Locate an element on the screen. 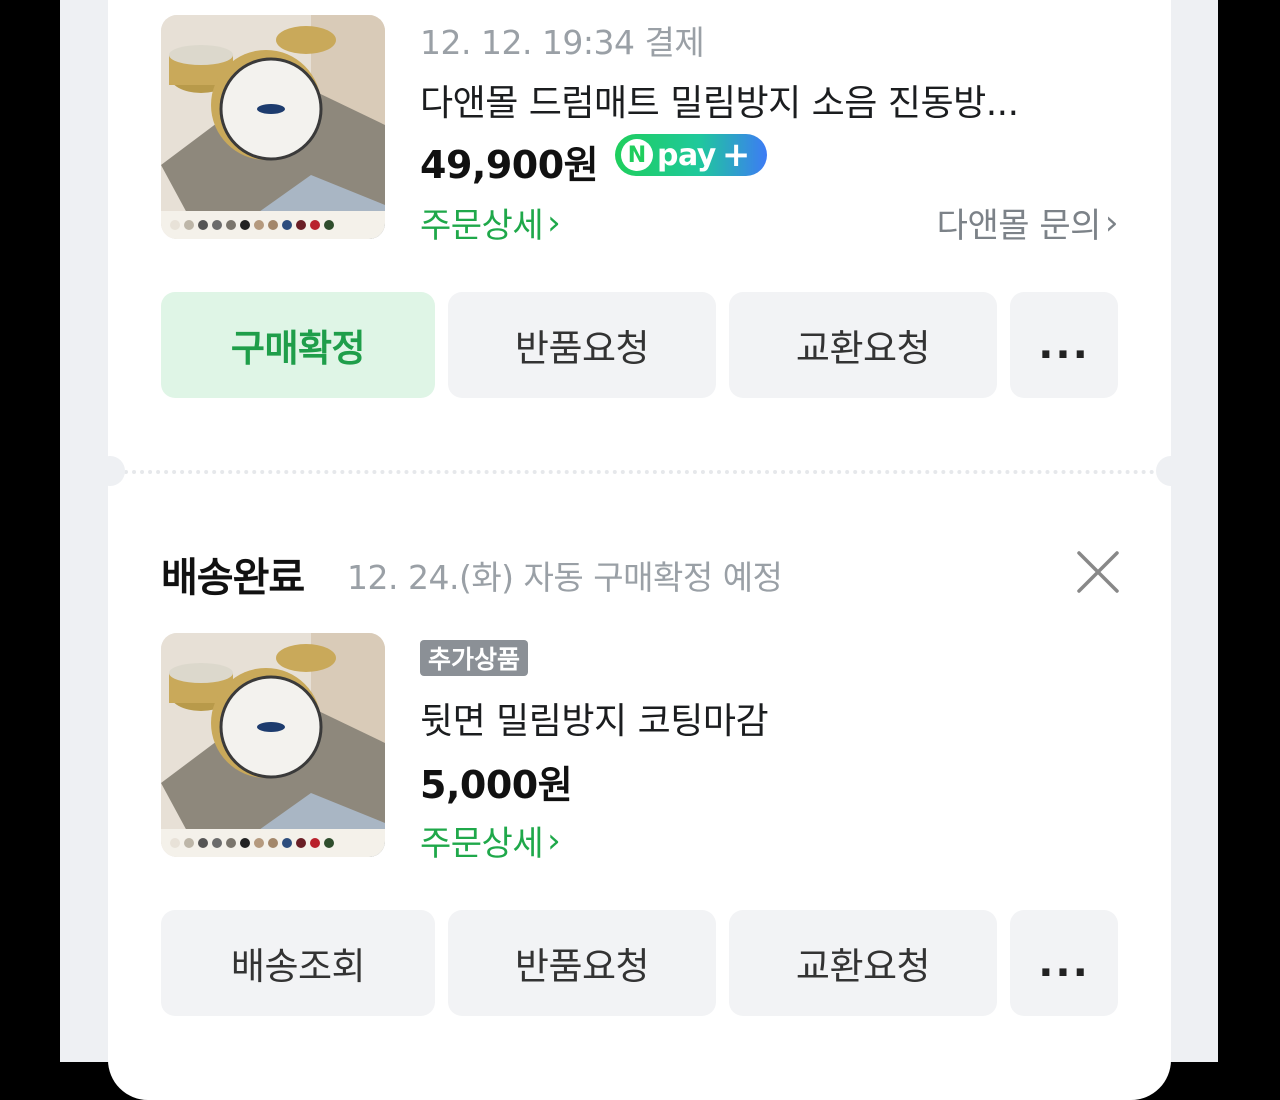 The width and height of the screenshot is (1280, 1100). npay-n-icon: N is located at coordinates (637, 155).